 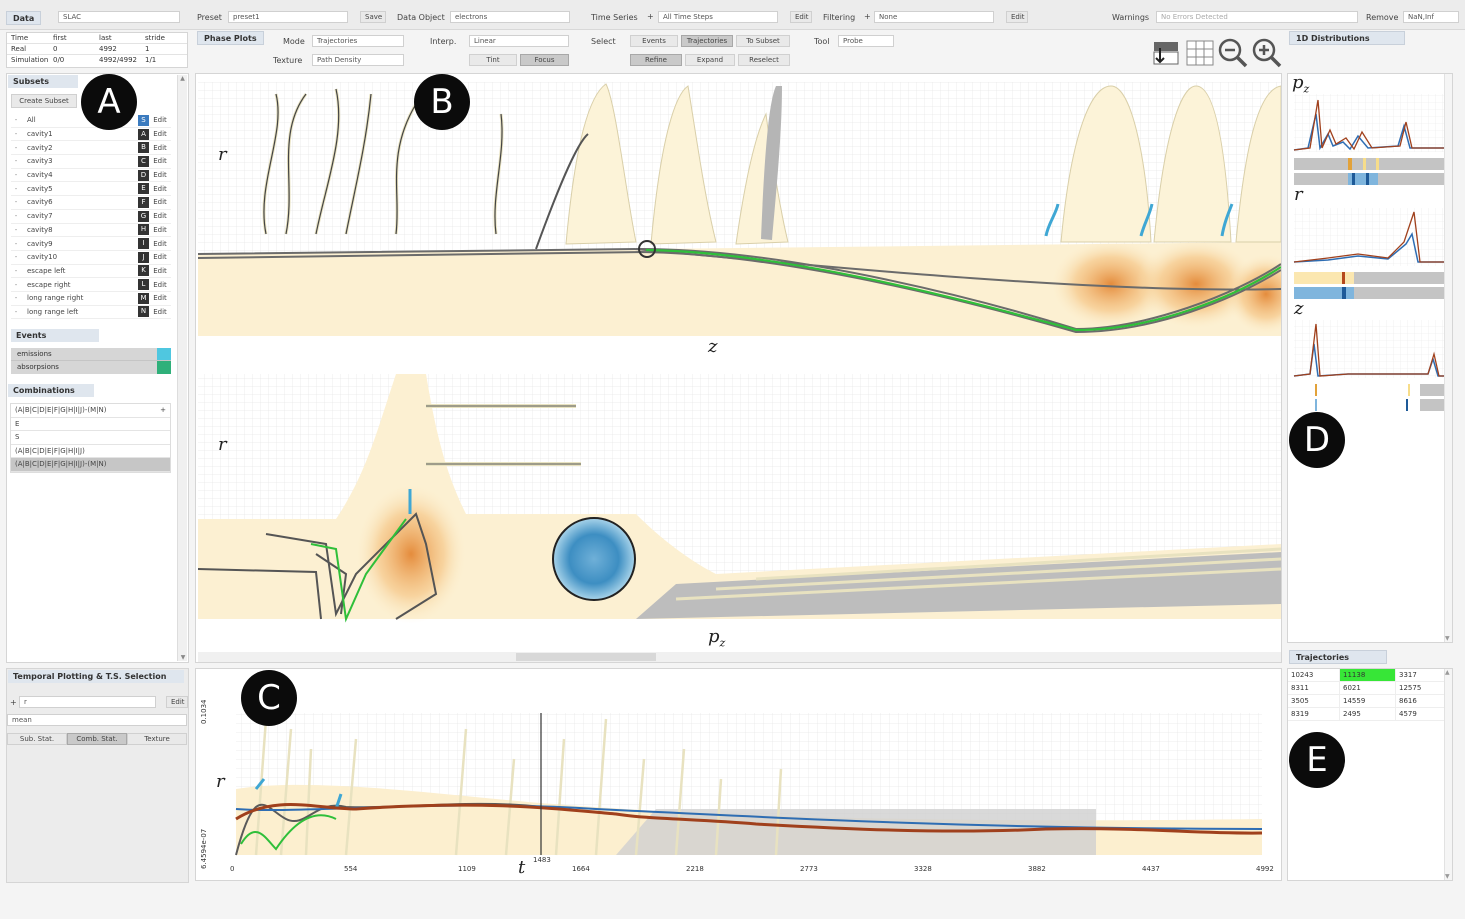 What do you see at coordinates (13, 702) in the screenshot?
I see `temporal-add-icon: +` at bounding box center [13, 702].